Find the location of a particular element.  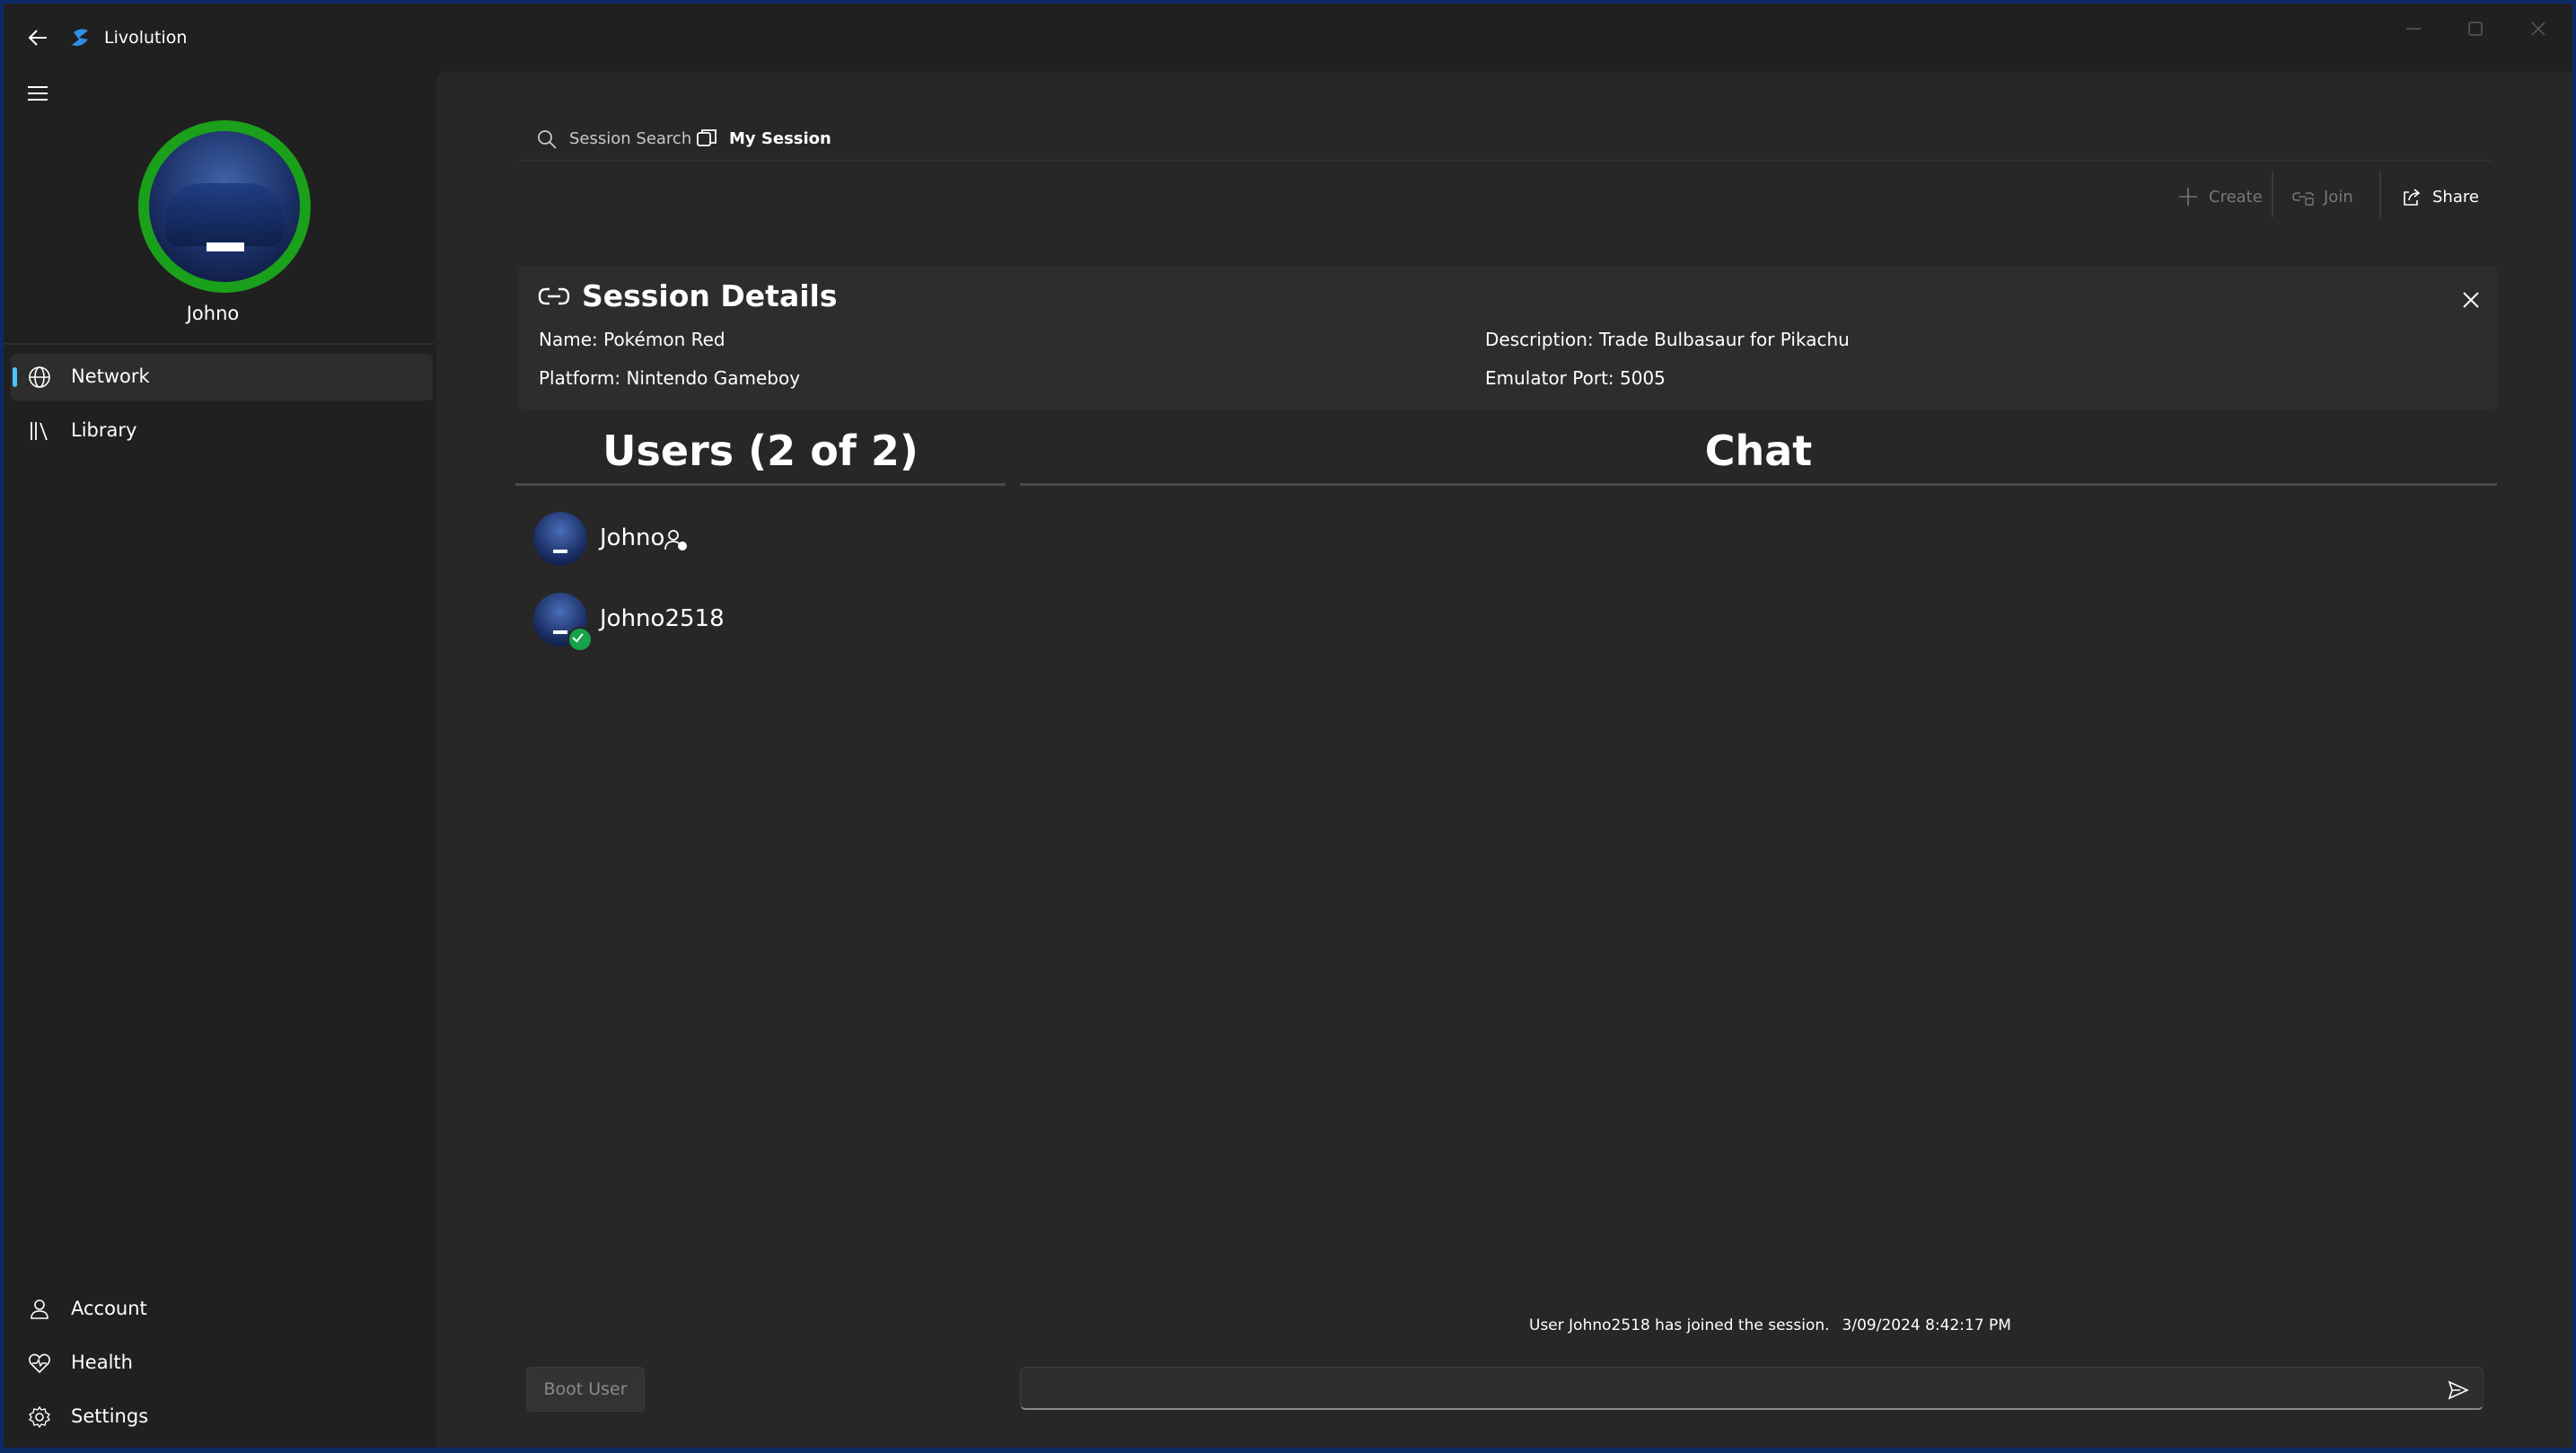

share-icon is located at coordinates (2413, 198).